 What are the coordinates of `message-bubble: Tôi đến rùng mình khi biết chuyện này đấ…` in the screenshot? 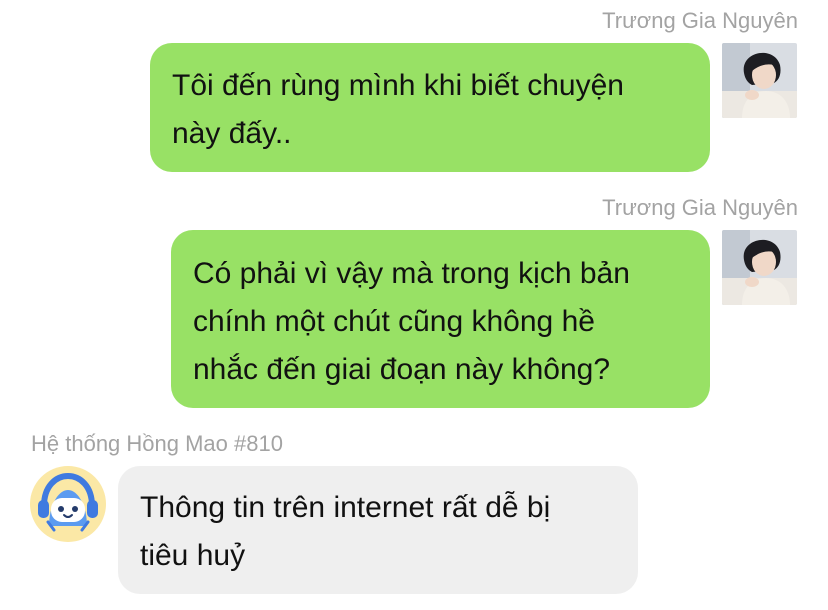 It's located at (430, 107).